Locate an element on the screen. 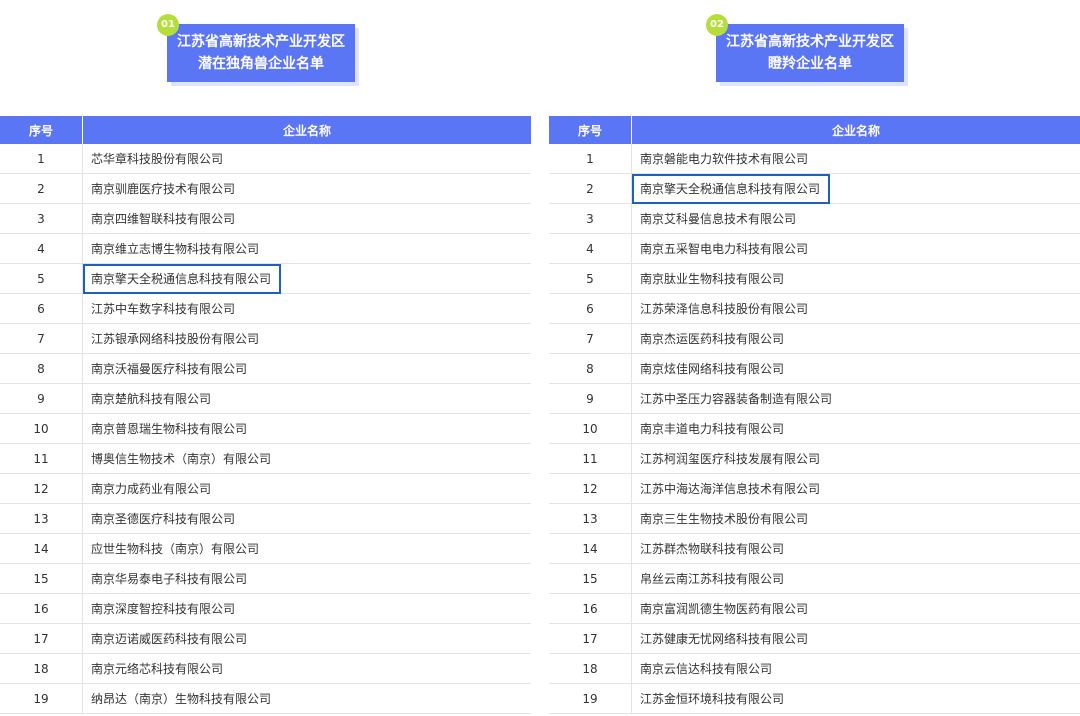  right-title-card: 02 江苏省高新技术产业开发区 瞪羚企业名单 is located at coordinates (807, 50).